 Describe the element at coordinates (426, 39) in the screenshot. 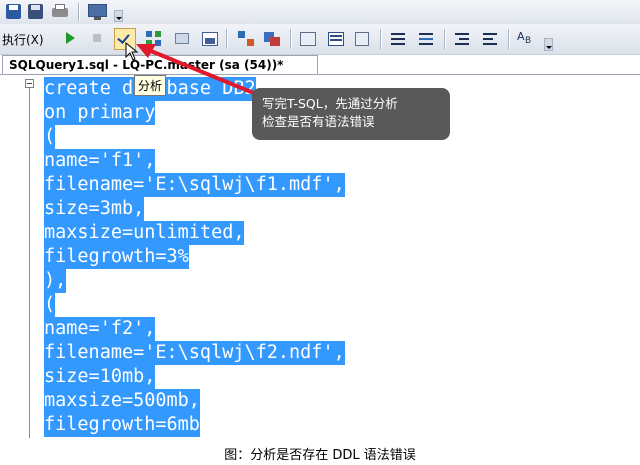

I see `uncomment-icon` at that location.